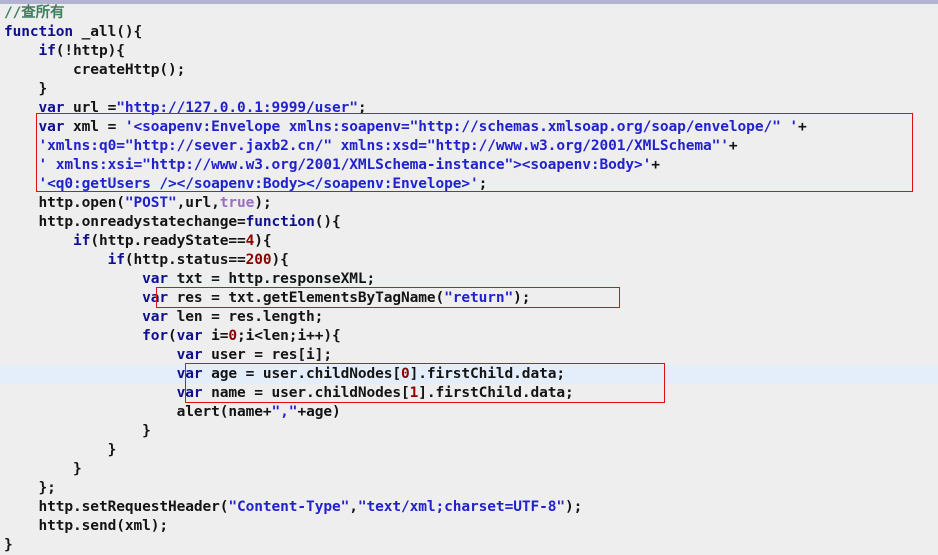 This screenshot has width=938, height=555. I want to click on code-token: true, so click(237, 203).